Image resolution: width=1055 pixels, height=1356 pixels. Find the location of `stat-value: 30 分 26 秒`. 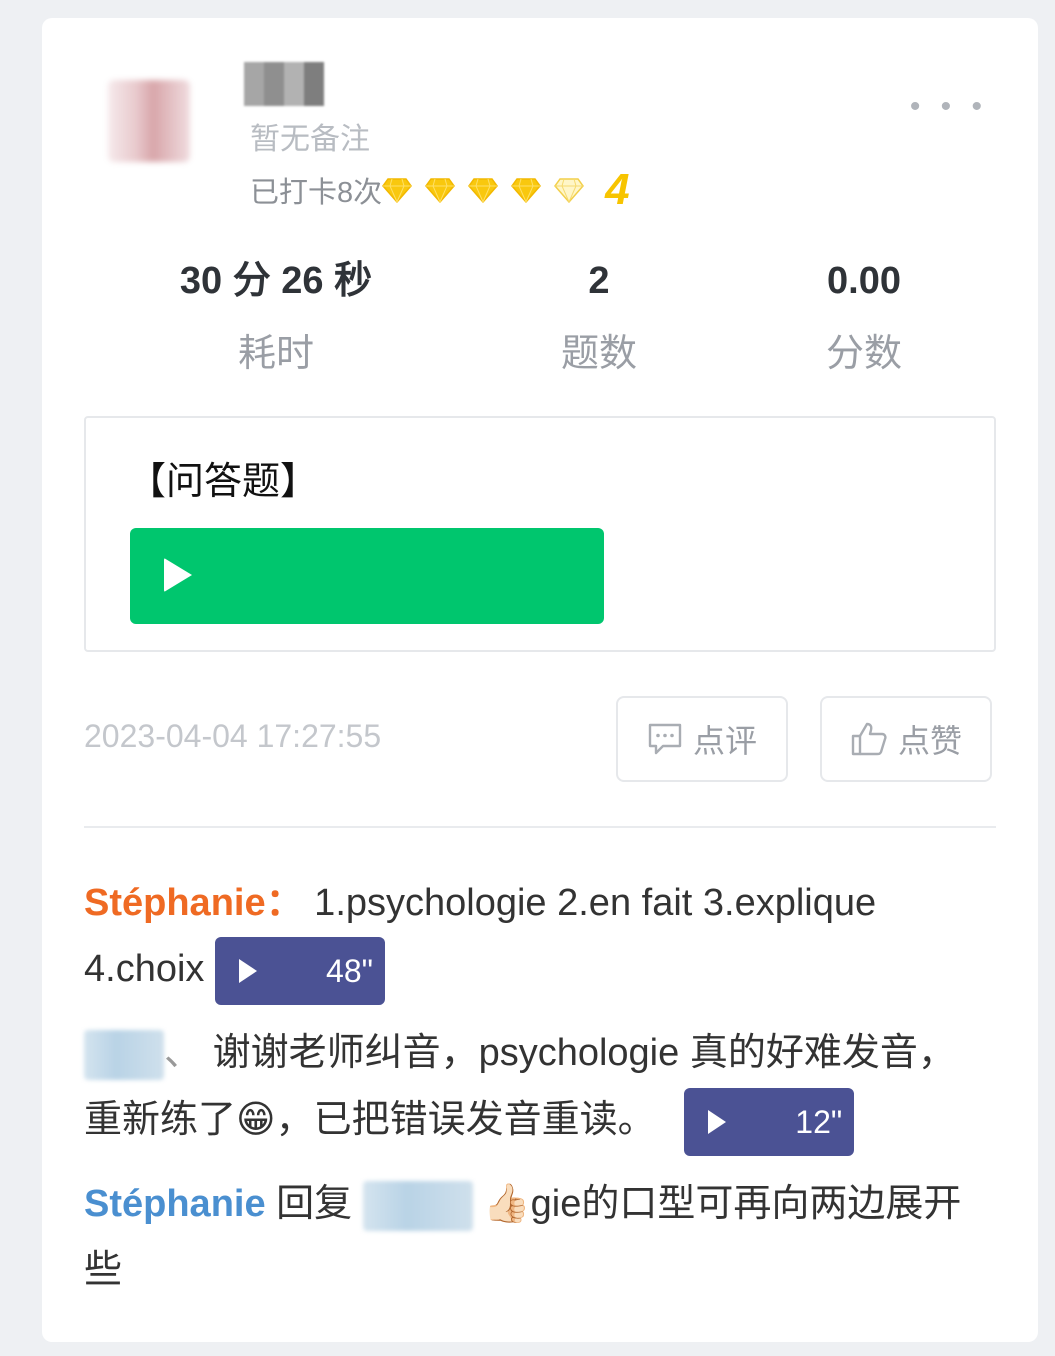

stat-value: 30 分 26 秒 is located at coordinates (276, 281).